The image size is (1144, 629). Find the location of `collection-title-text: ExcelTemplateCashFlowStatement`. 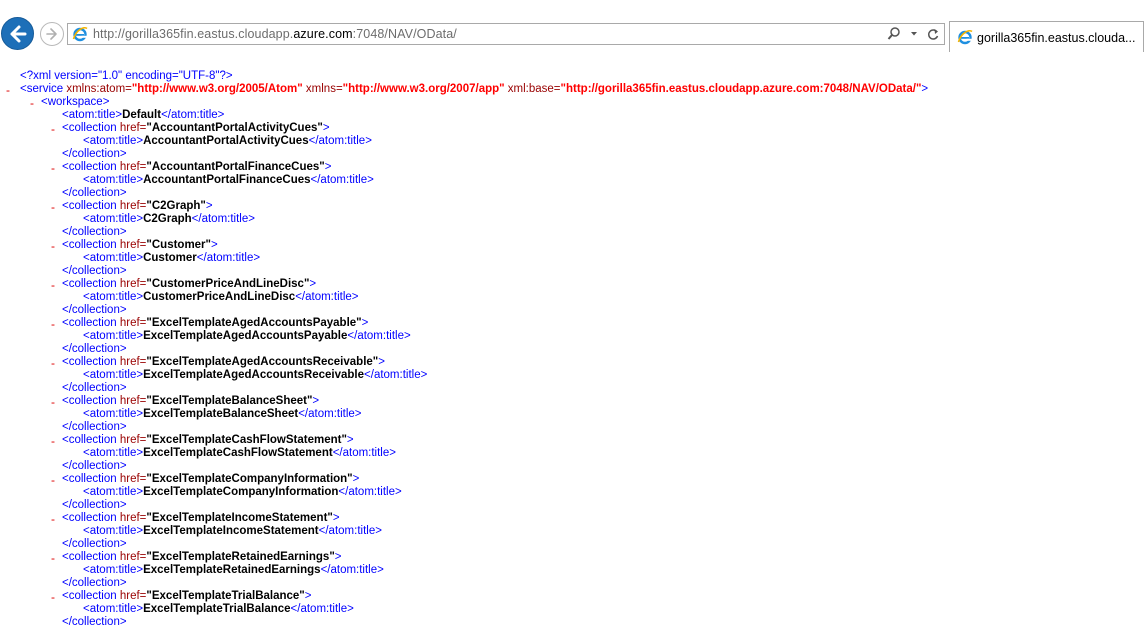

collection-title-text: ExcelTemplateCashFlowStatement is located at coordinates (238, 453).